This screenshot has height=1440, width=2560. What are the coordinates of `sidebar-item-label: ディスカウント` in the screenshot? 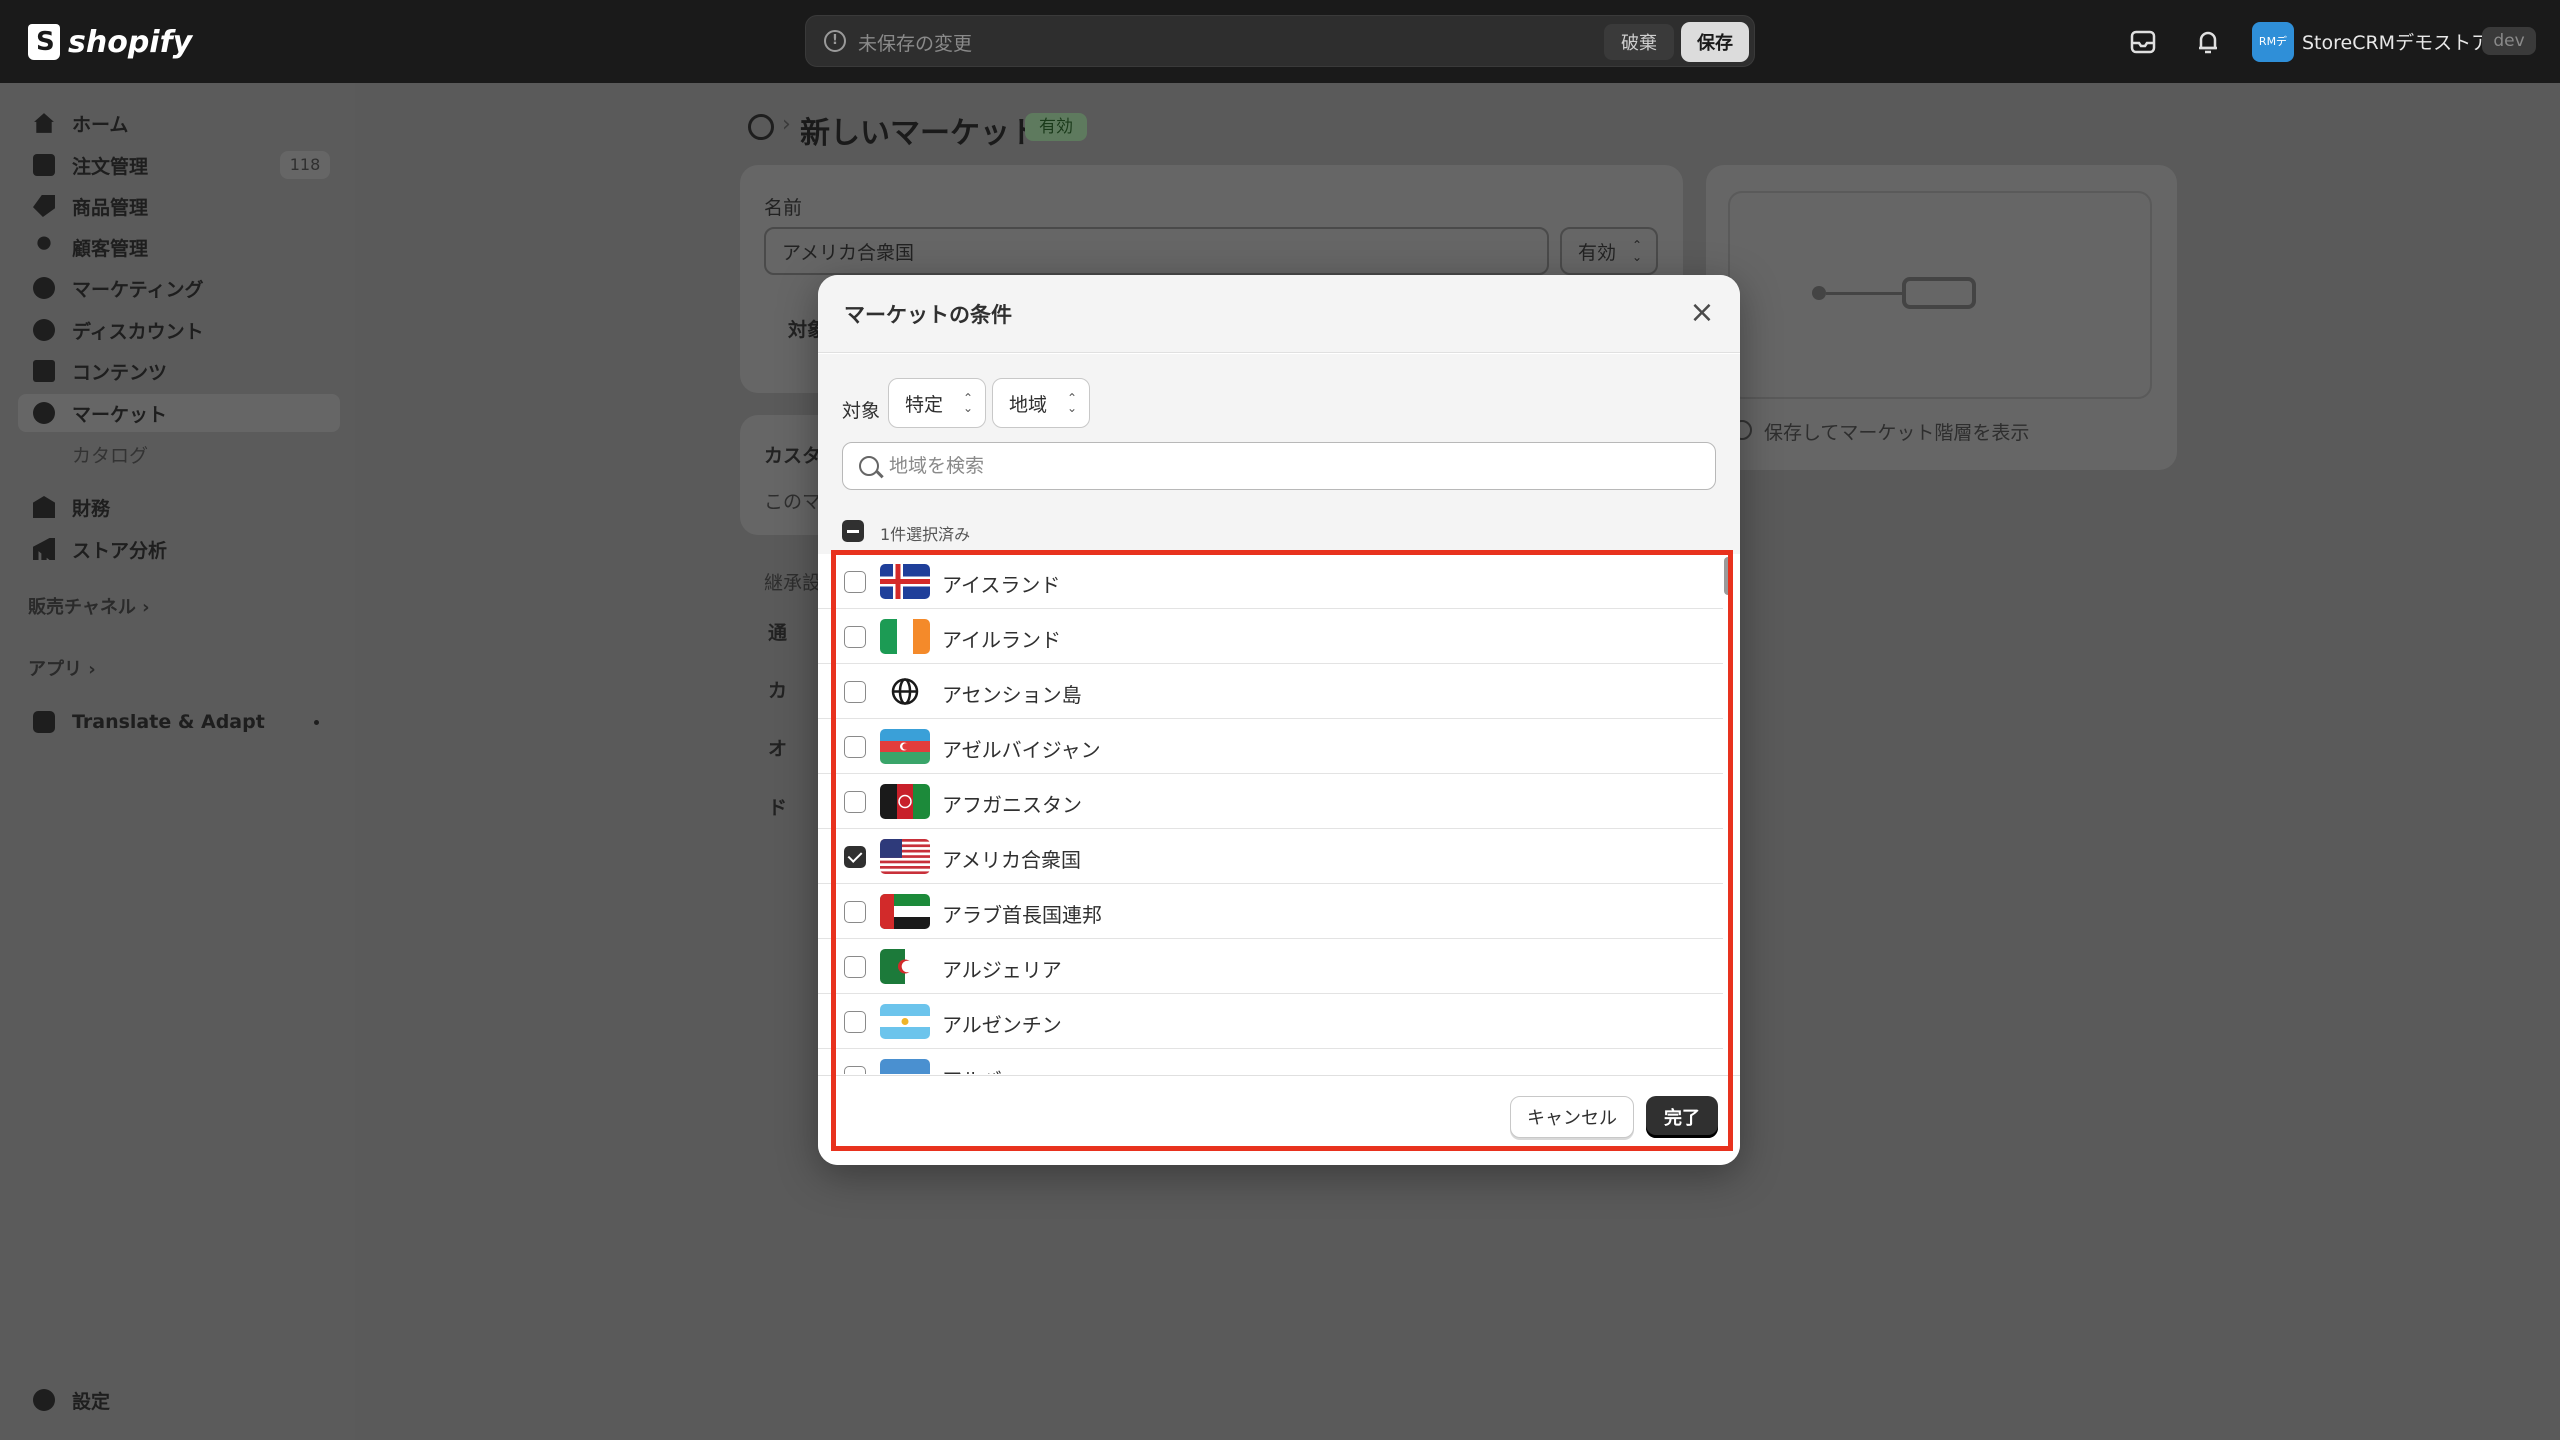 It's located at (138, 331).